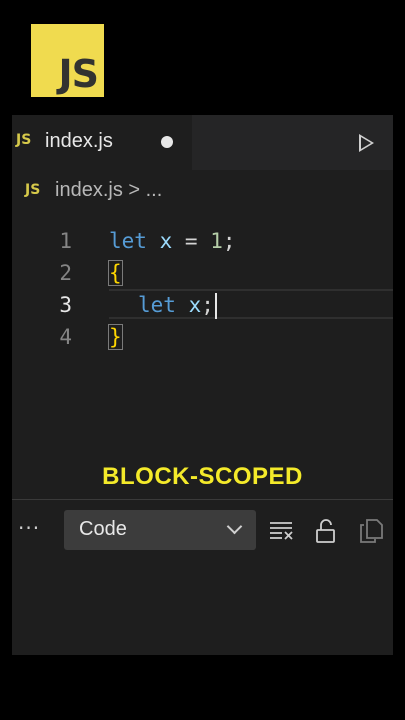  What do you see at coordinates (366, 143) in the screenshot?
I see `play-icon` at bounding box center [366, 143].